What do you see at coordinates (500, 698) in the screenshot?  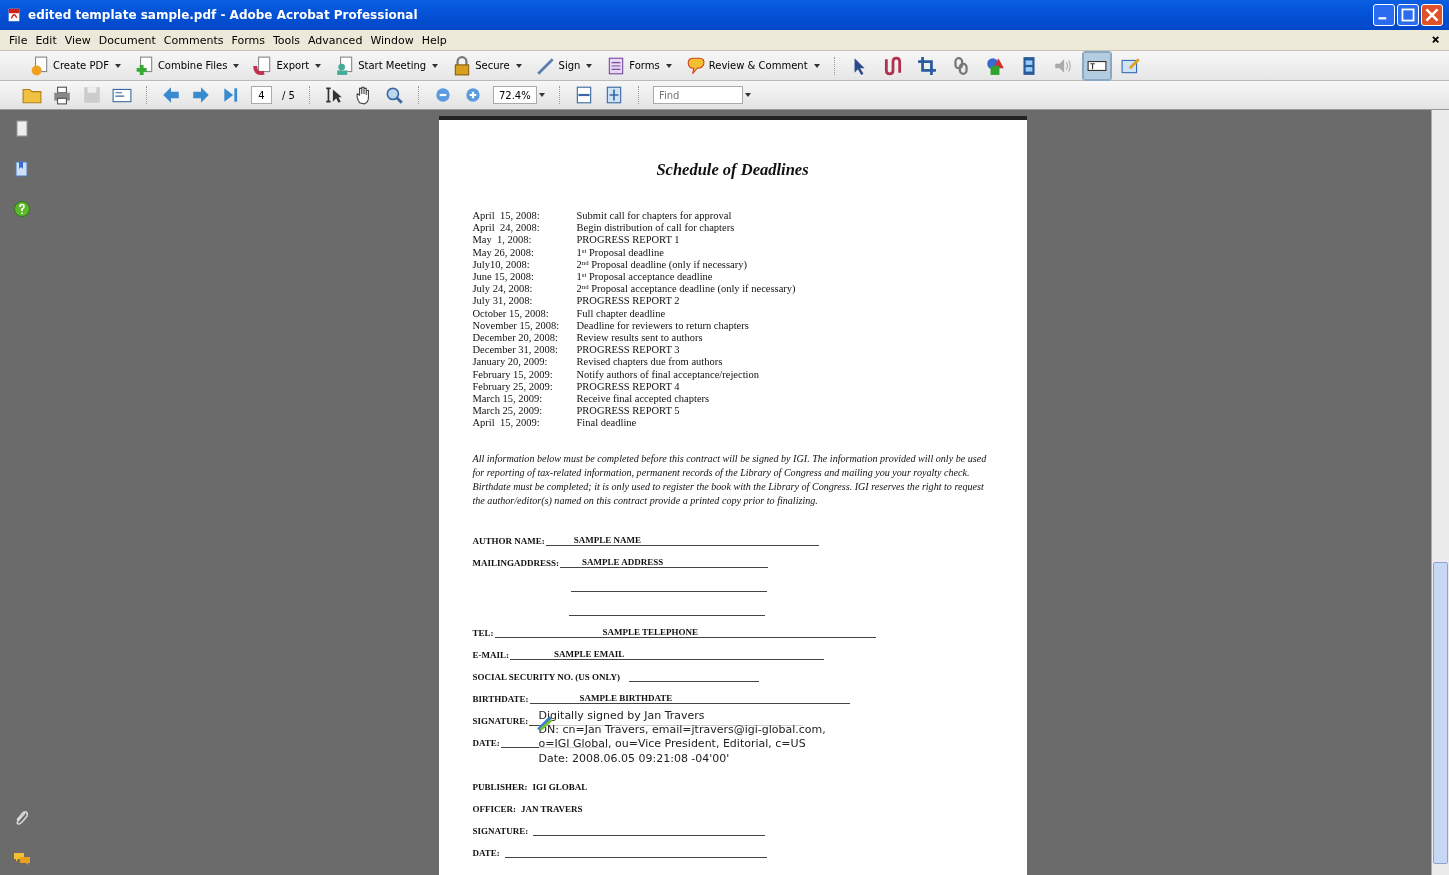 I see `field-label: BIRTHDATE:` at bounding box center [500, 698].